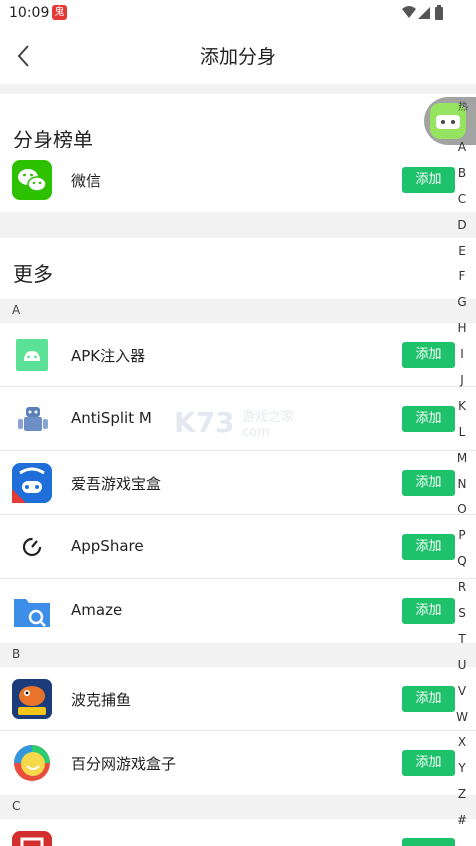  What do you see at coordinates (33, 419) in the screenshot?
I see `antisplit-robot-icon` at bounding box center [33, 419].